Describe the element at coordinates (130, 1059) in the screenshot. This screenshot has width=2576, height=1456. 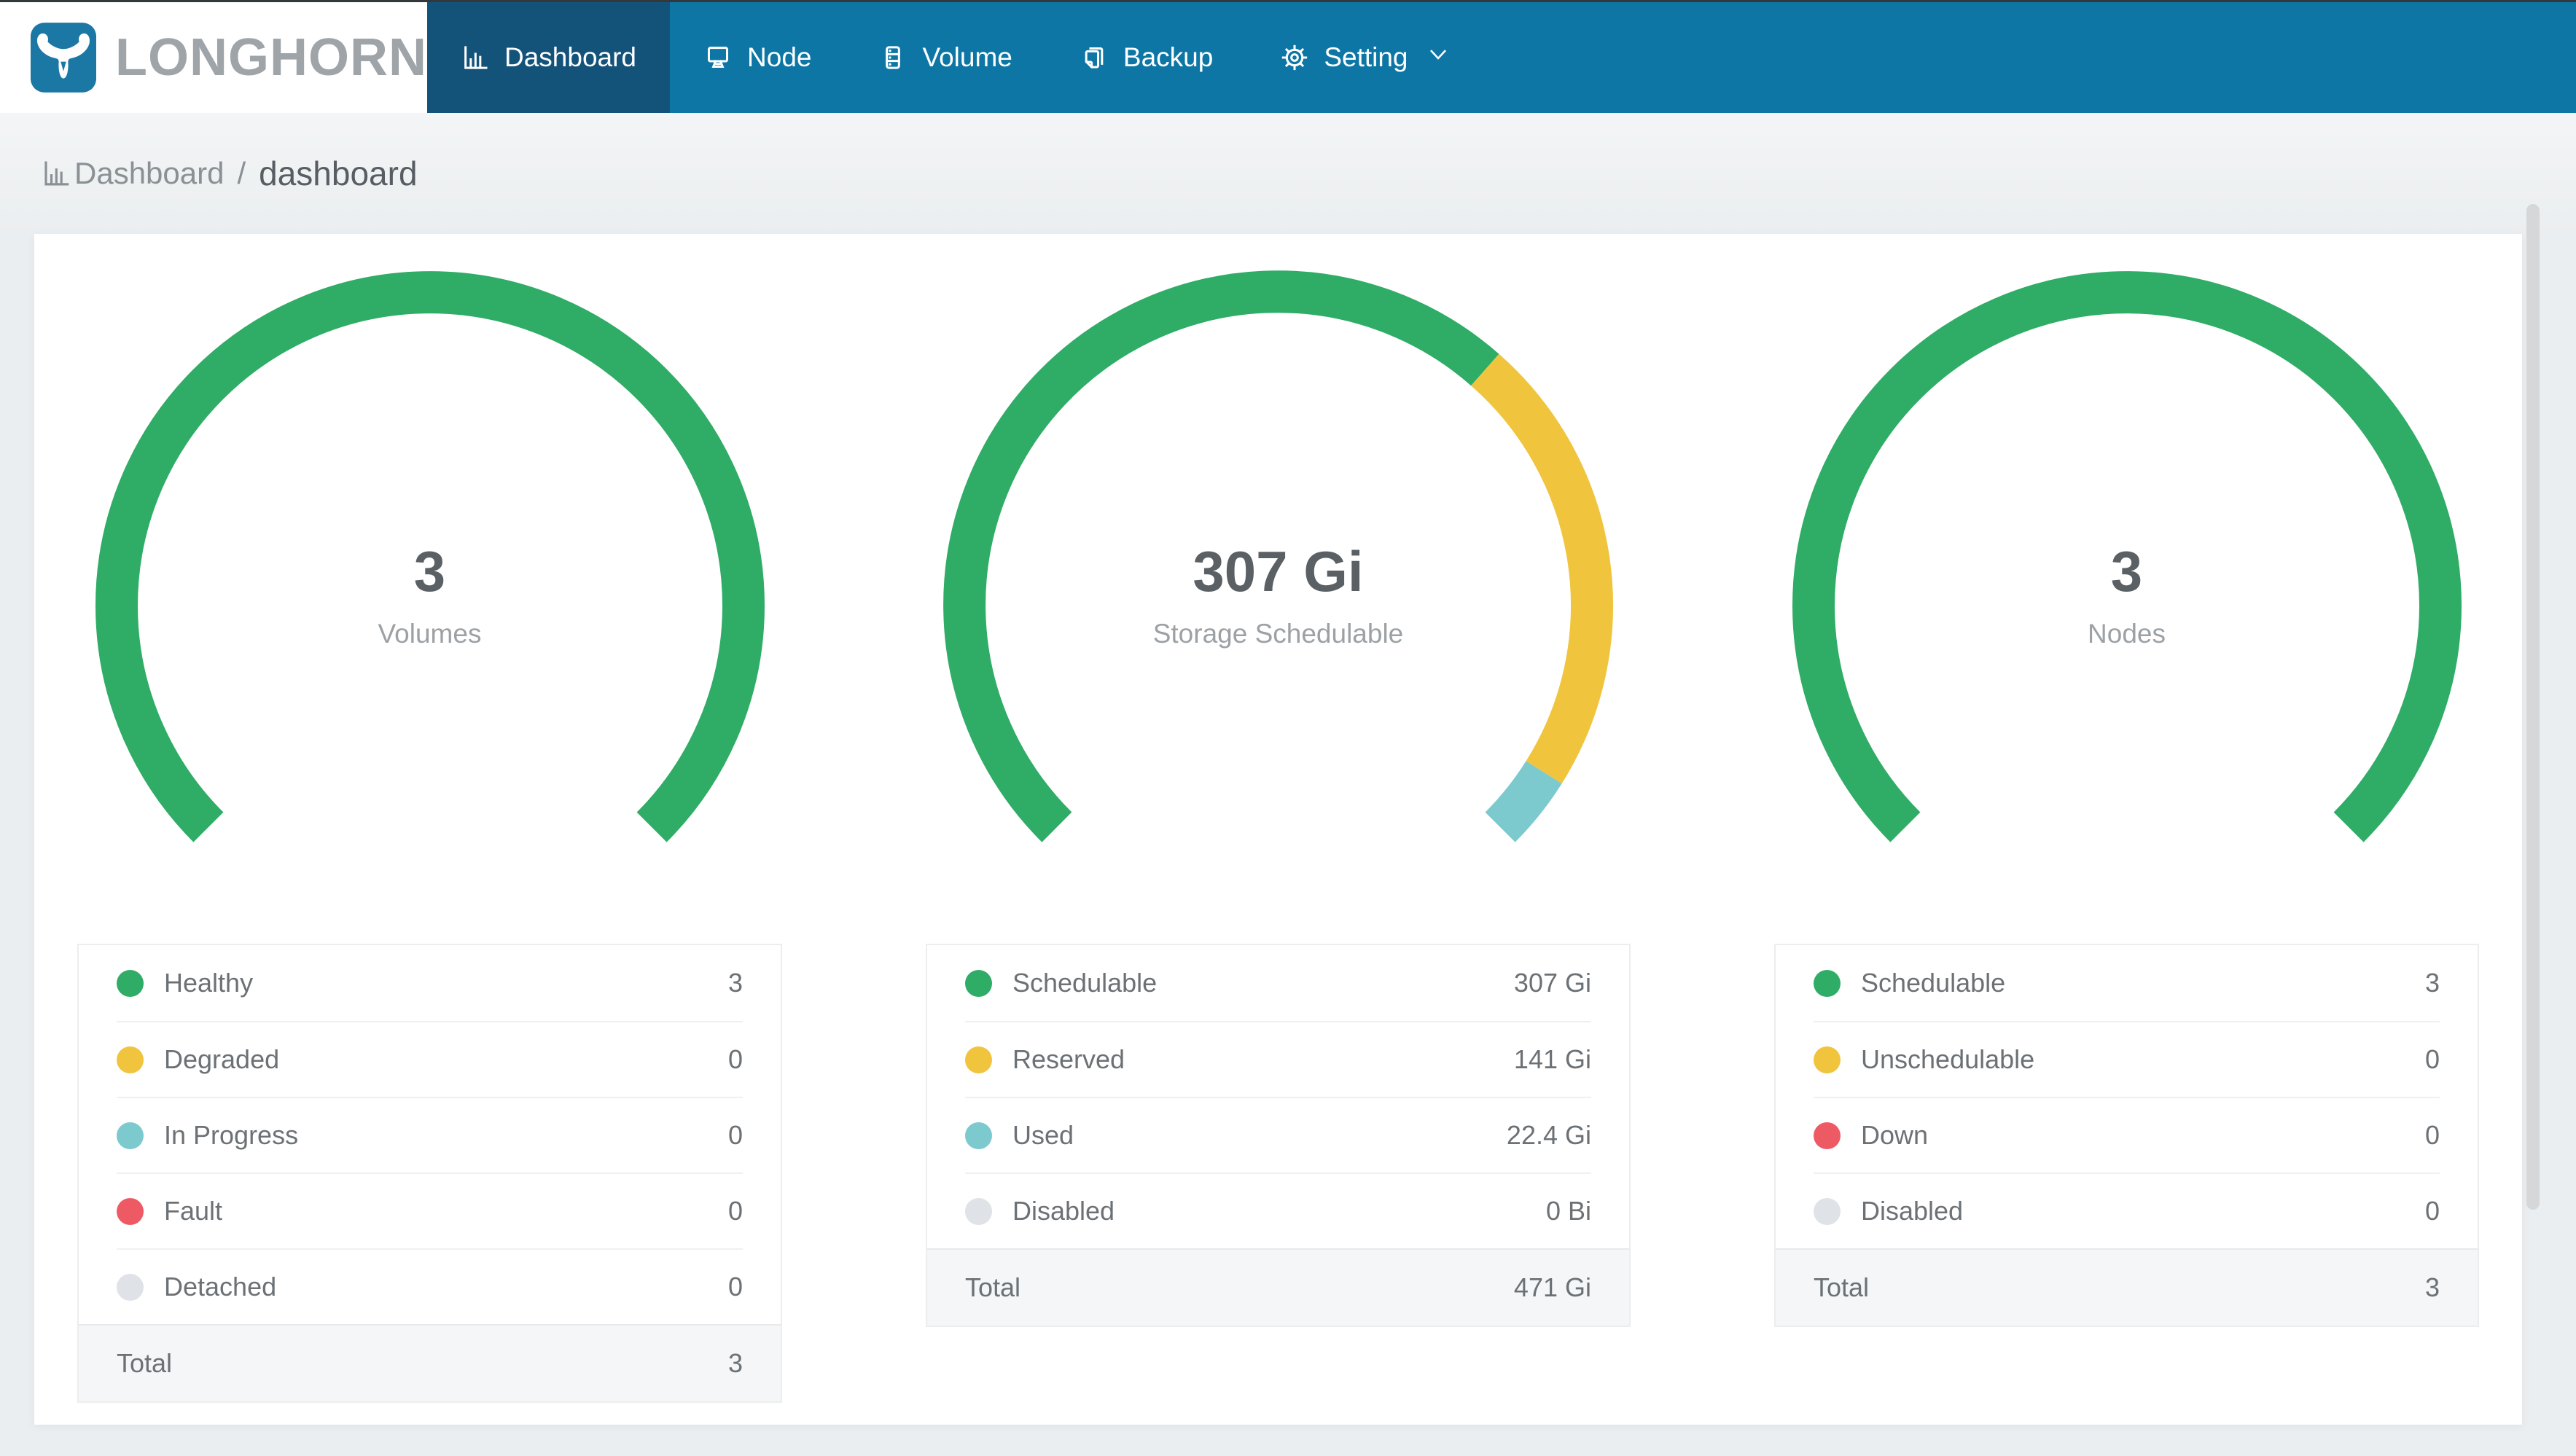
I see `degraded-status-dot` at that location.